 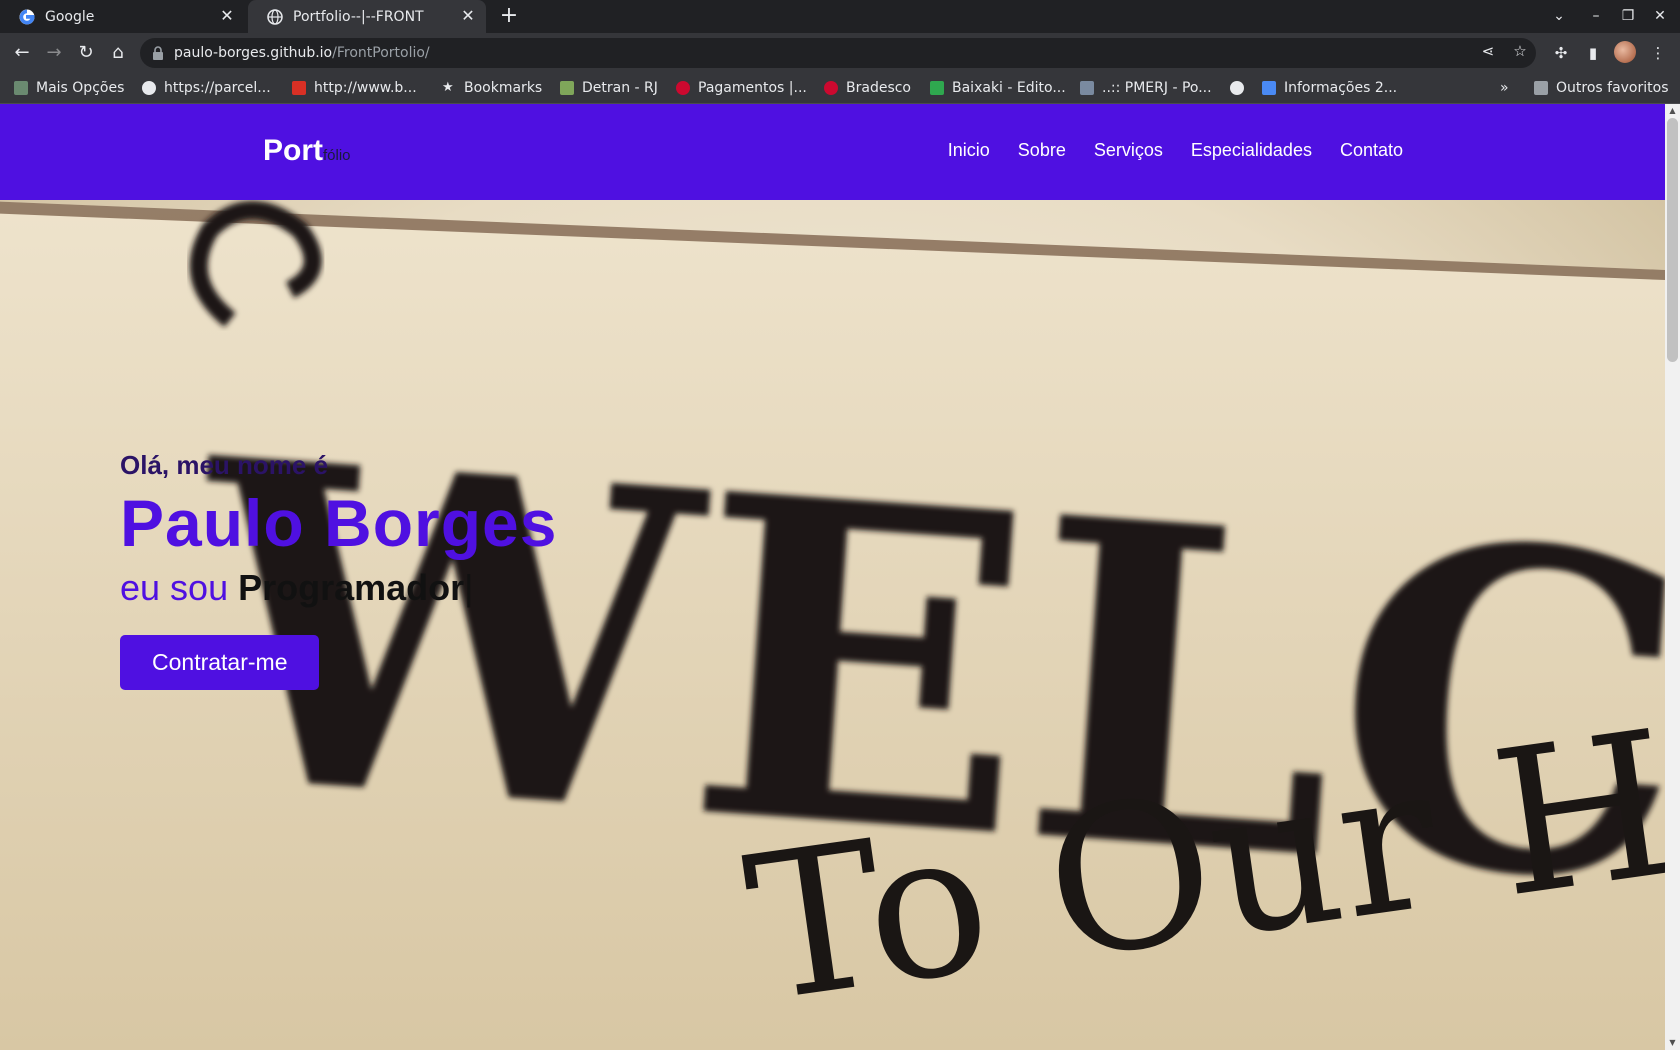 I want to click on hire-me-button: Contratar-me, so click(x=220, y=662).